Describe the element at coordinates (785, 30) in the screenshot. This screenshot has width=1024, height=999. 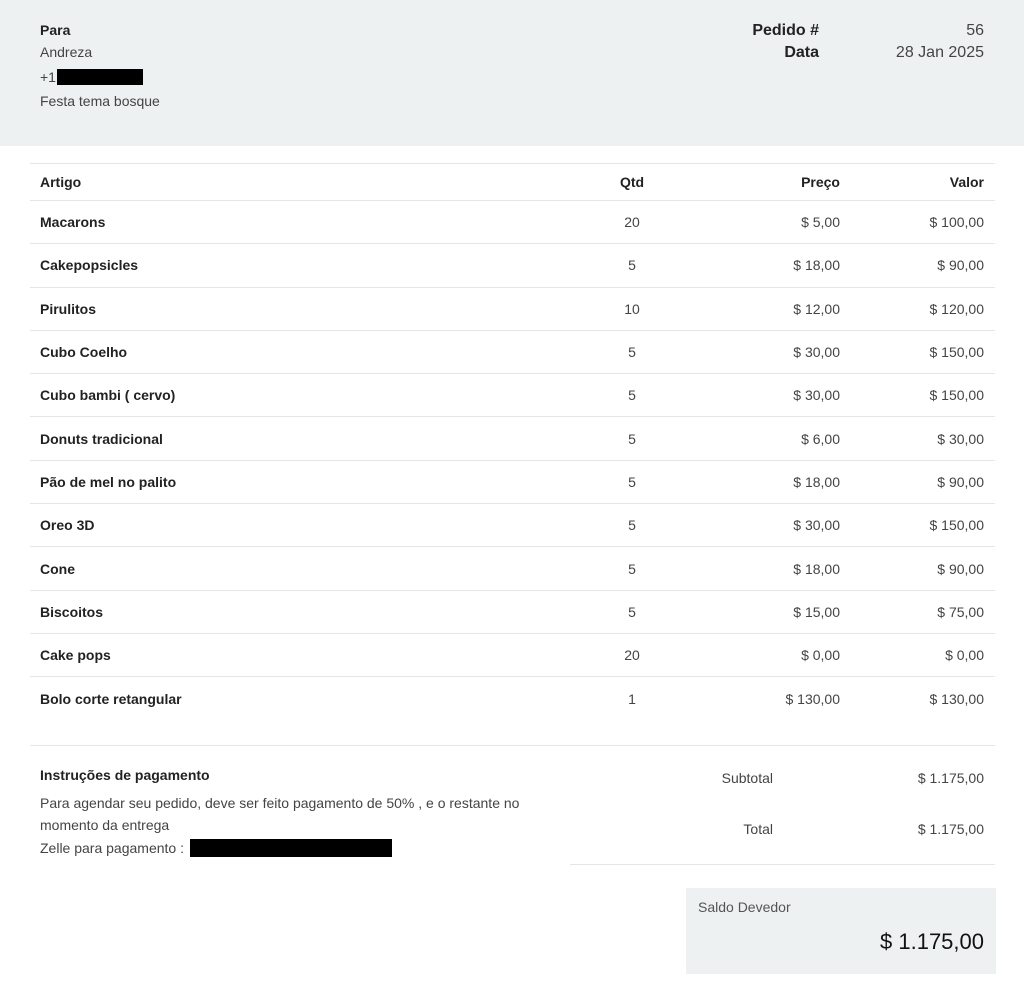
I see `order-number-label: Pedido #` at that location.